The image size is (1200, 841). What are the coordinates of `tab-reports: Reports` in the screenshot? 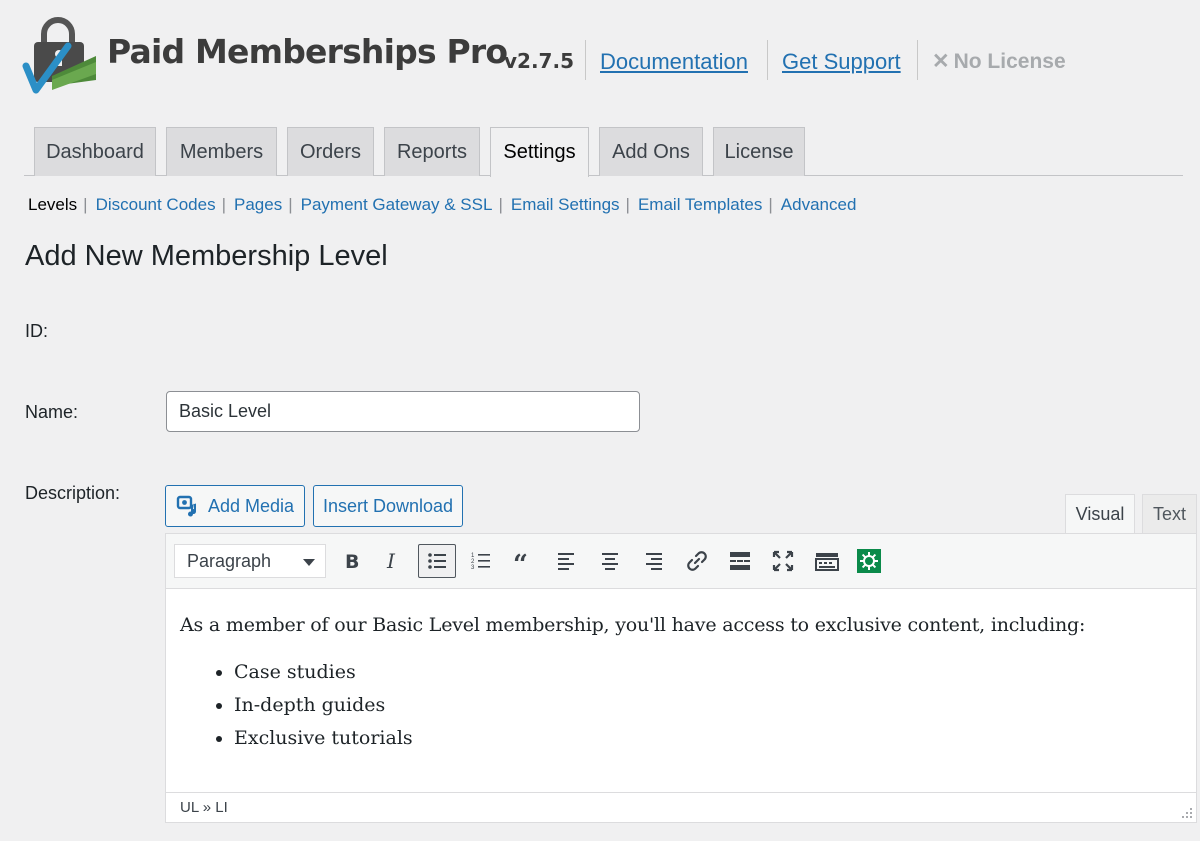 It's located at (432, 151).